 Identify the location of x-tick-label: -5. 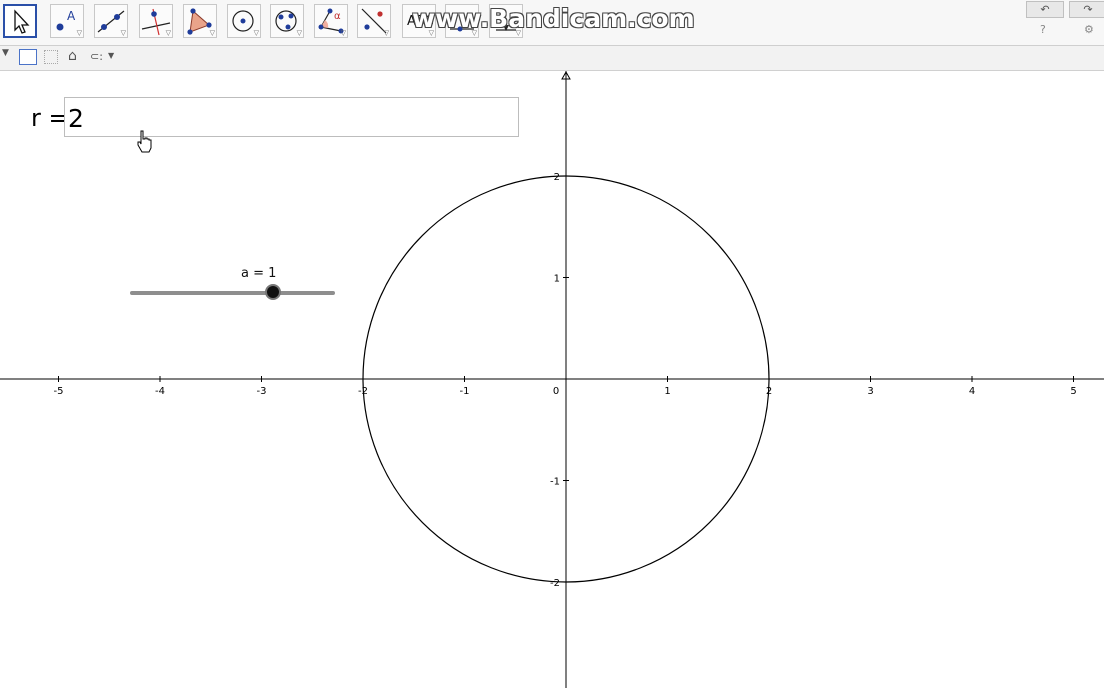
(59, 391).